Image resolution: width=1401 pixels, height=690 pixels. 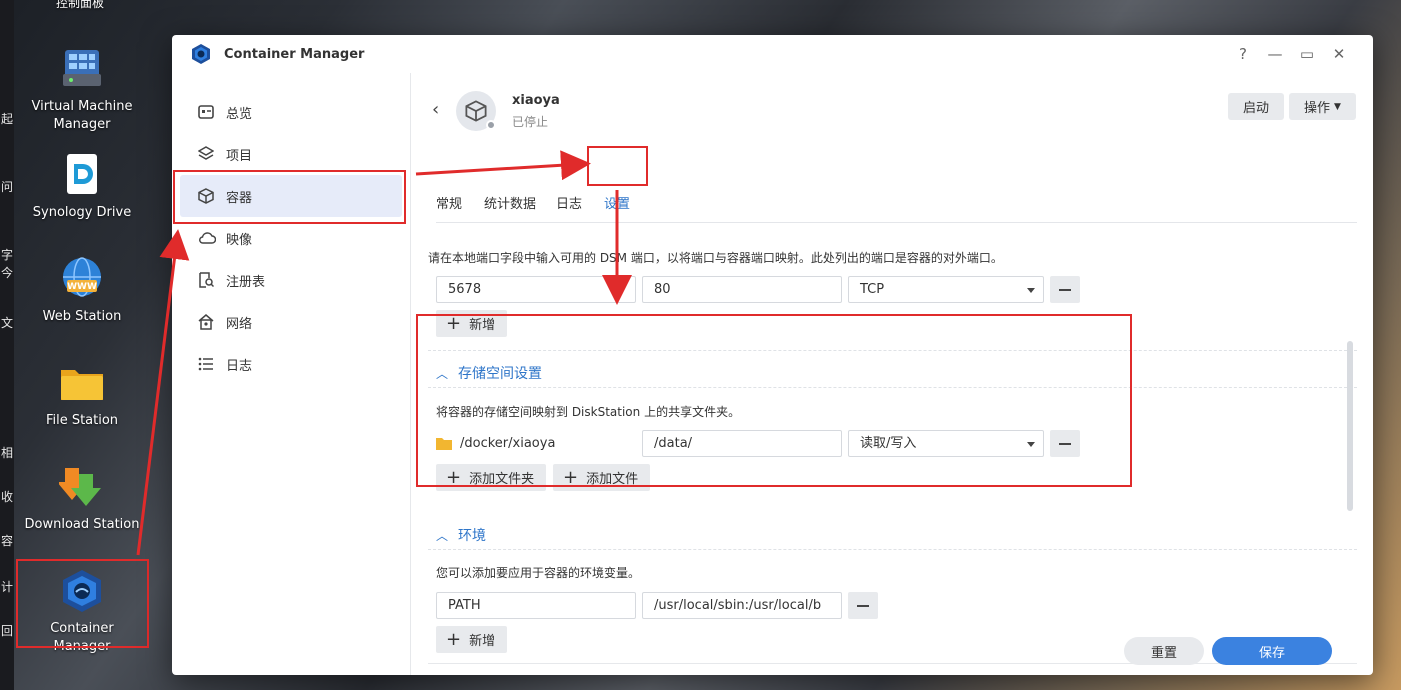 What do you see at coordinates (482, 641) in the screenshot?
I see `add-env-label: 新增` at bounding box center [482, 641].